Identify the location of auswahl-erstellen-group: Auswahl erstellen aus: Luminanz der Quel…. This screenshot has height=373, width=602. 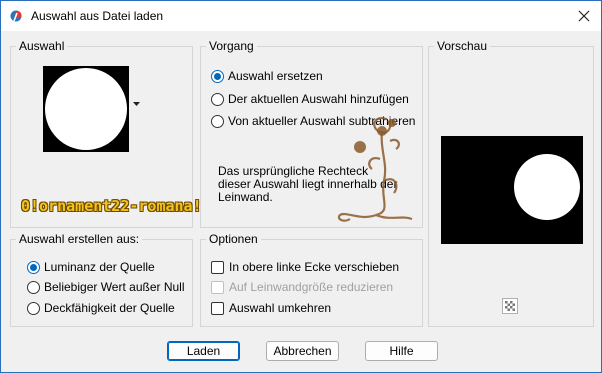
(101, 279).